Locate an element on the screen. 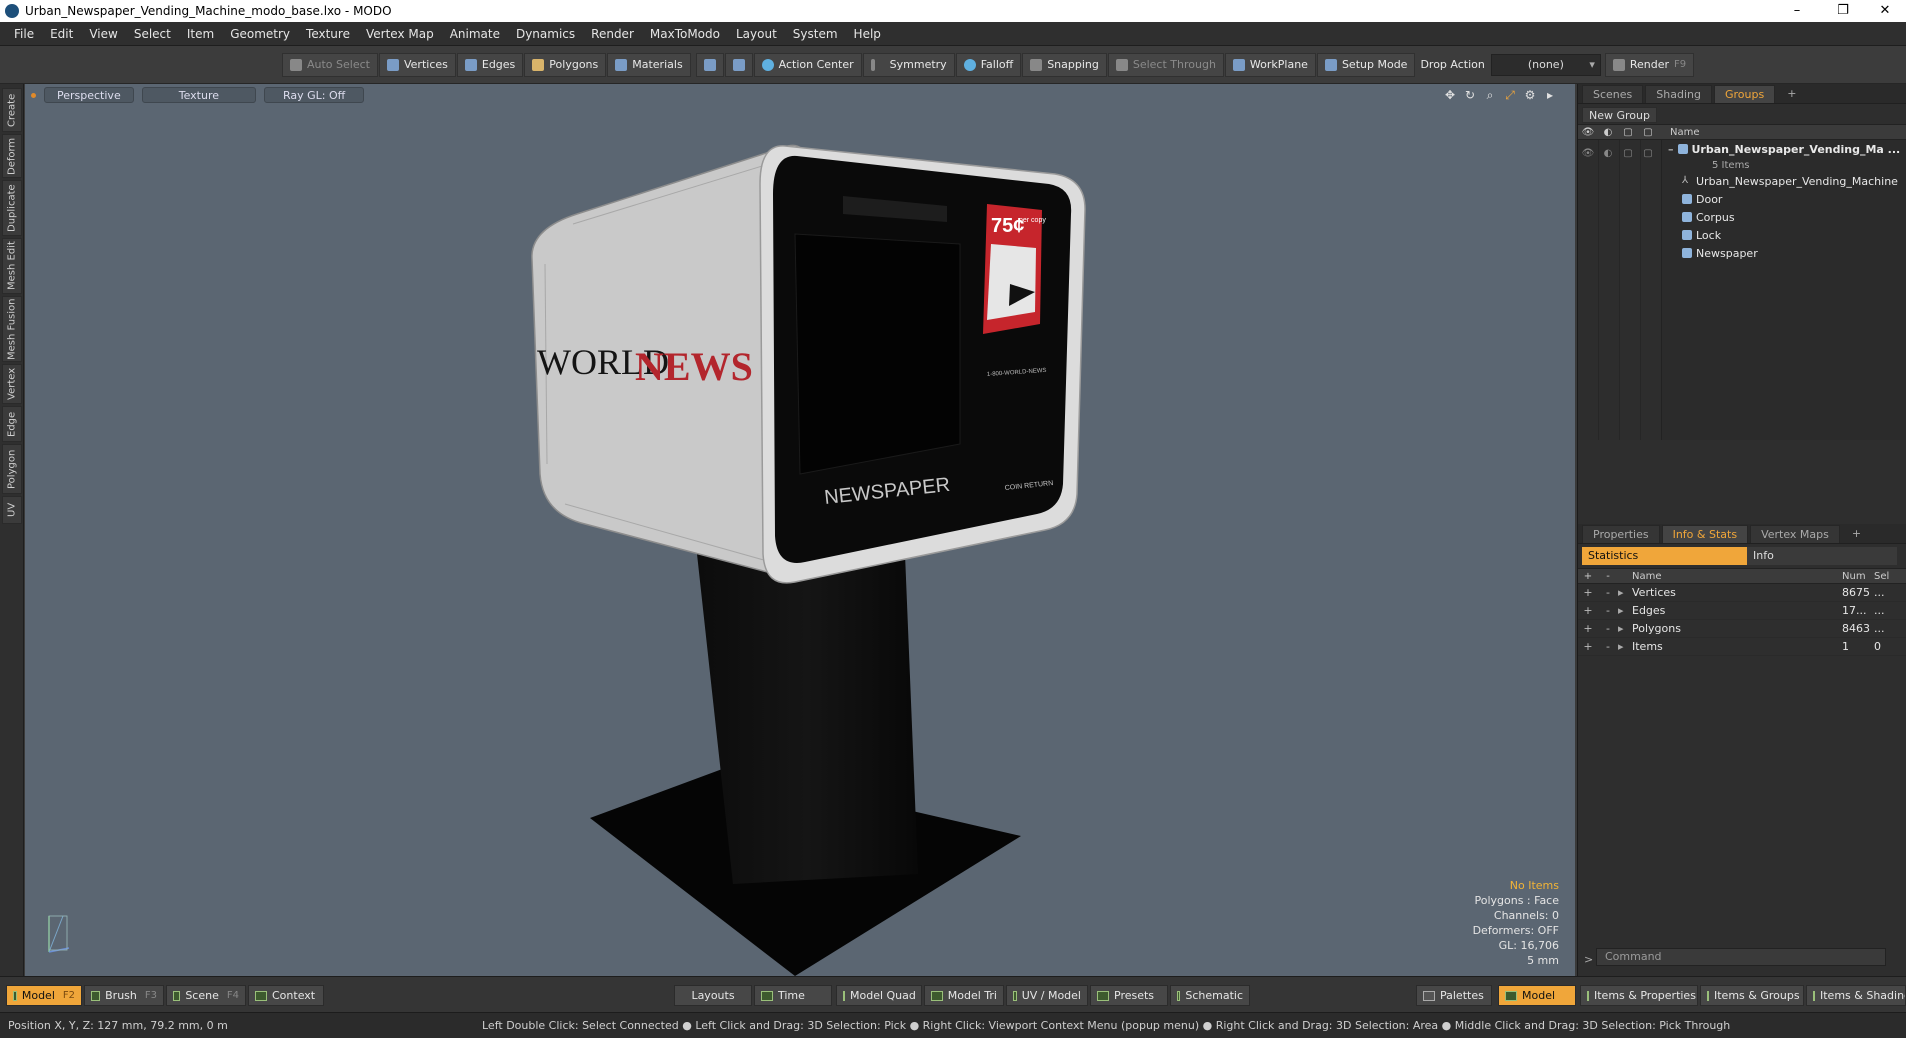  time-button: Time is located at coordinates (793, 995).